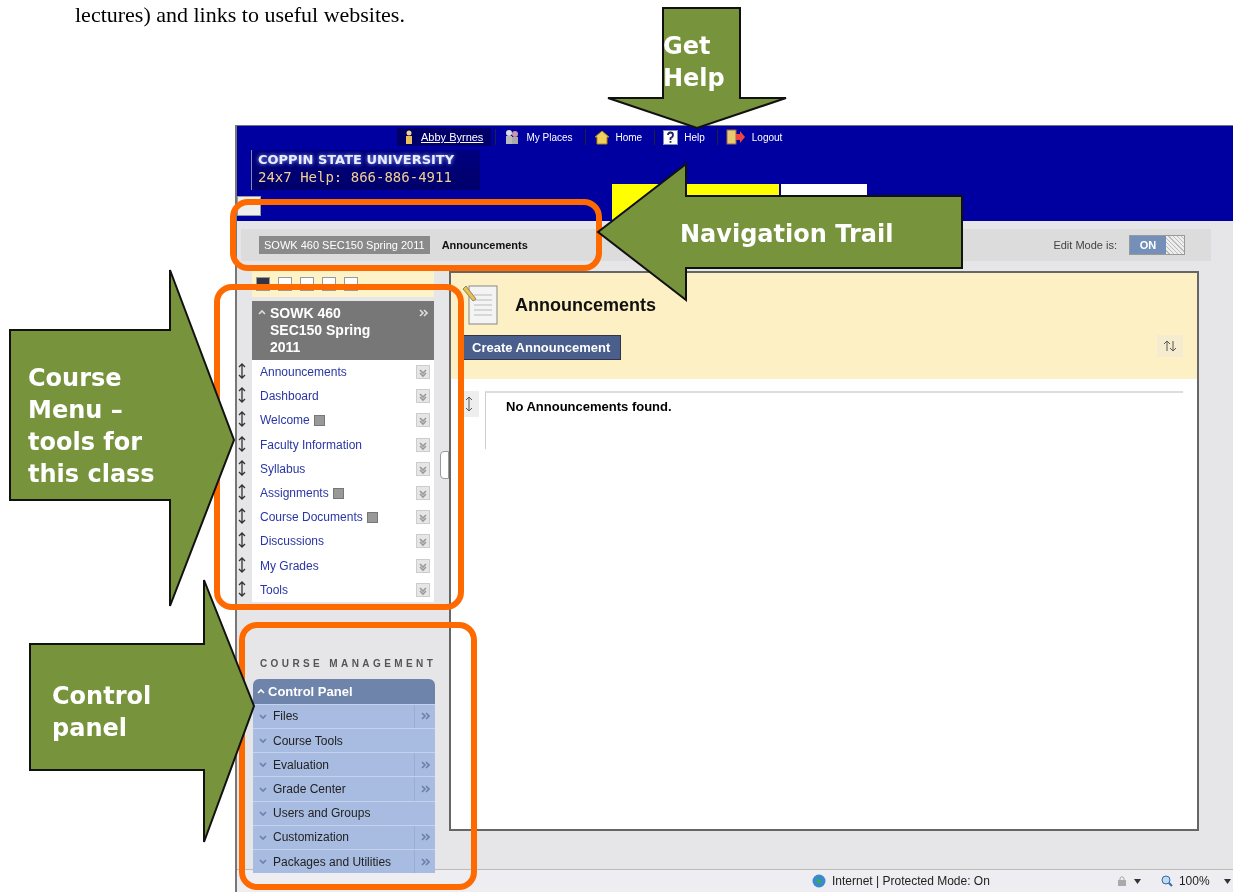 Image resolution: width=1233 pixels, height=892 pixels. I want to click on door-arrow-icon, so click(735, 137).